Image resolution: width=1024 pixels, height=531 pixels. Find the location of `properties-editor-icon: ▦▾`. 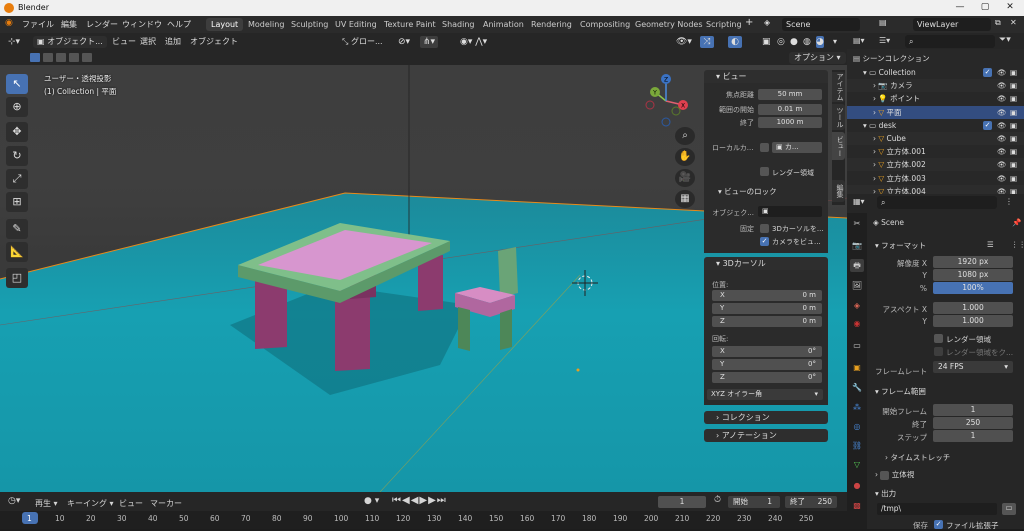

properties-editor-icon: ▦▾ is located at coordinates (859, 202).